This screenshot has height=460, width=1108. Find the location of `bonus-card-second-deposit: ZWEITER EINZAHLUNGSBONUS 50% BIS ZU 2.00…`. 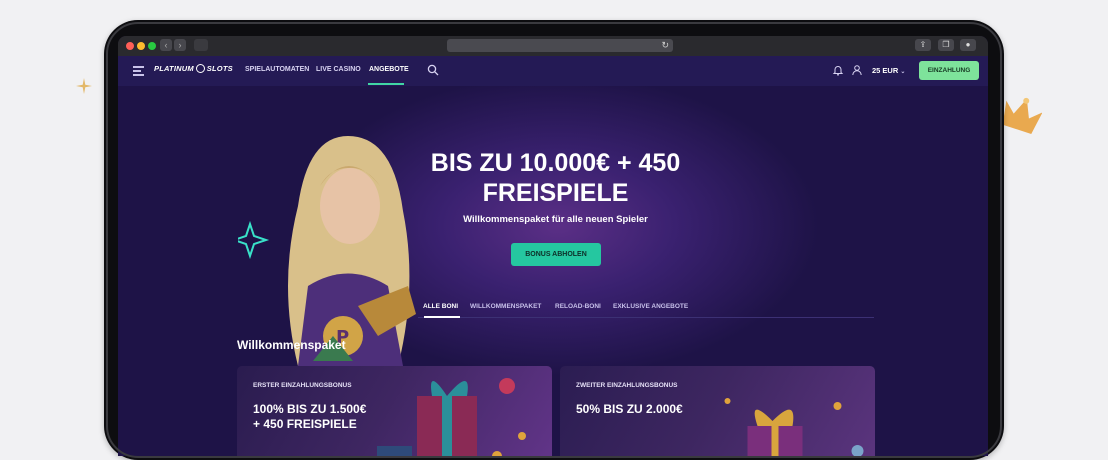

bonus-card-second-deposit: ZWEITER EINZAHLUNGSBONUS 50% BIS ZU 2.00… is located at coordinates (717, 411).